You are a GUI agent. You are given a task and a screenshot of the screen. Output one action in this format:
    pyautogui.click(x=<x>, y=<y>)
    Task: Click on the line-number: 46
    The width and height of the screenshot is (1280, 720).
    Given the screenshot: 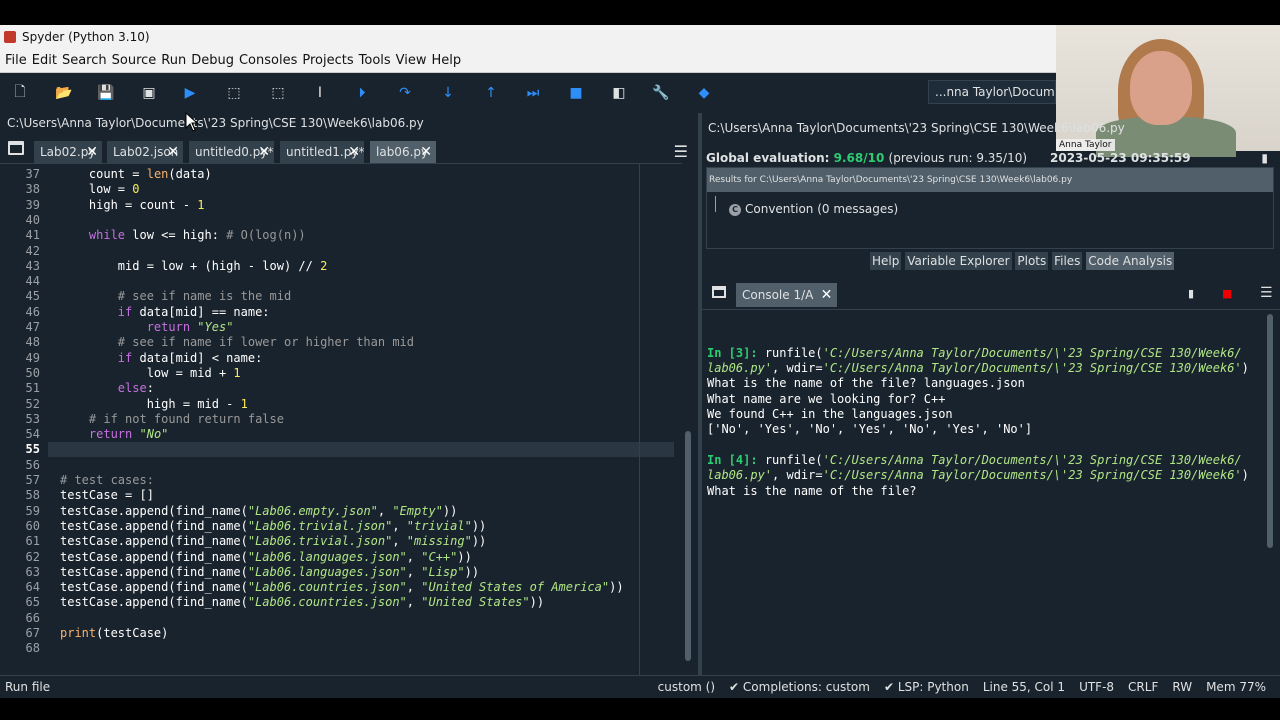 What is the action you would take?
    pyautogui.click(x=32, y=311)
    